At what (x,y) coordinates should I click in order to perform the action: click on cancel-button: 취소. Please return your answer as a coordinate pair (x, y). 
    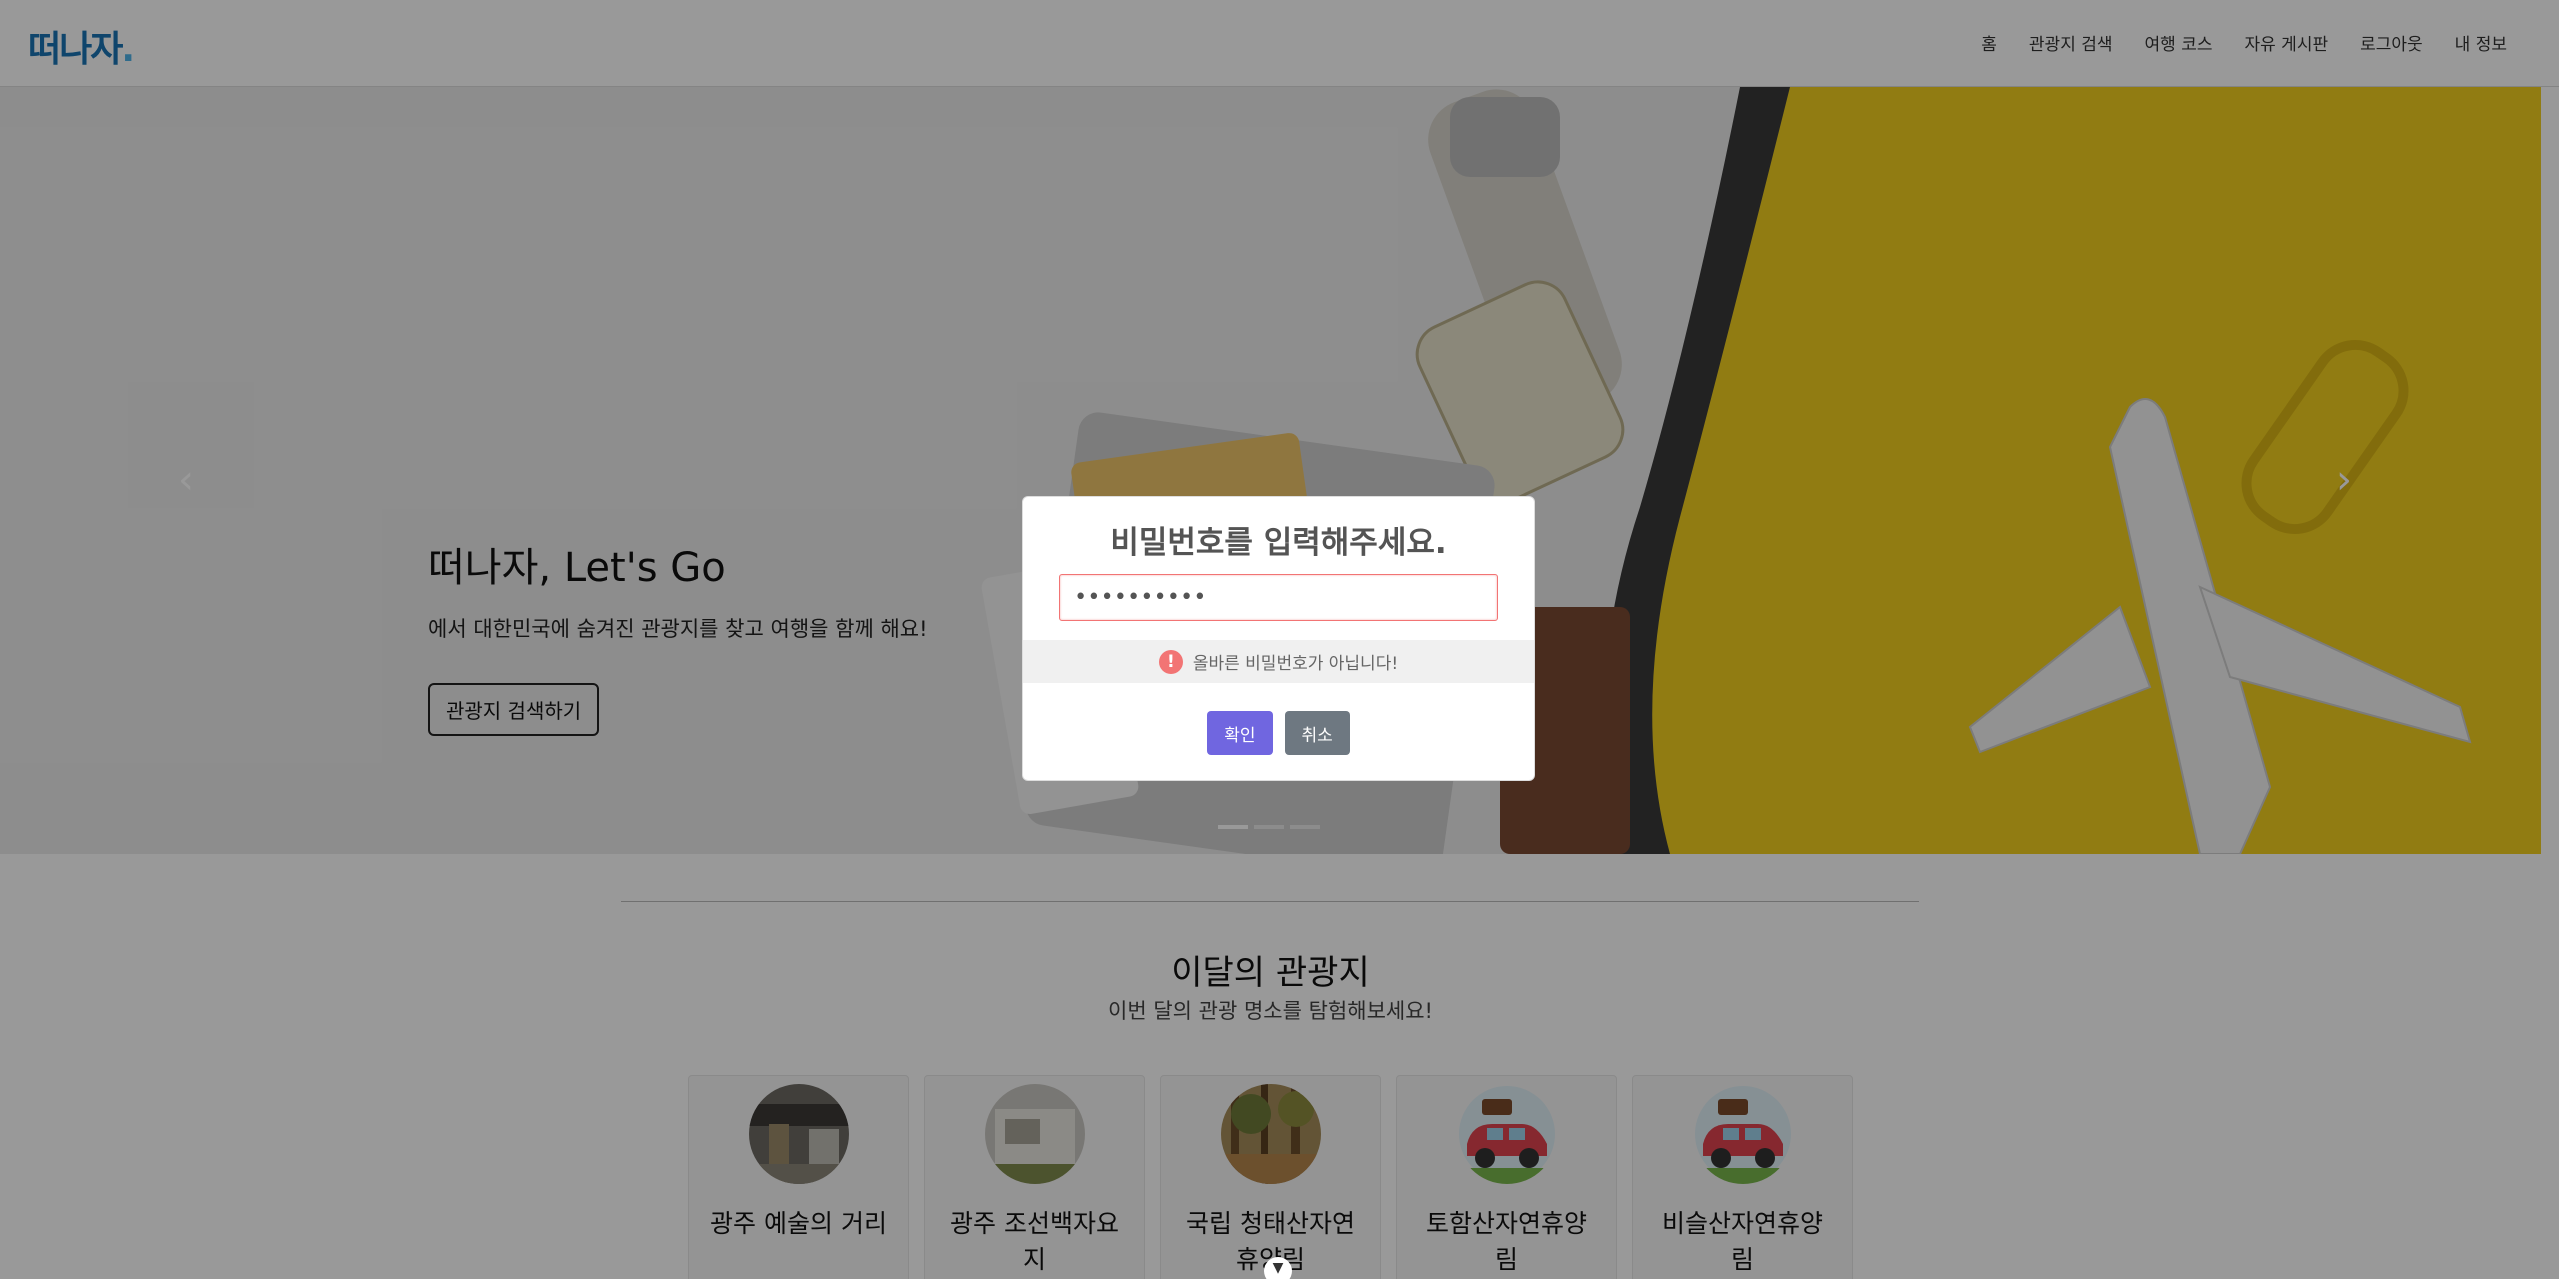
    Looking at the image, I should click on (1317, 733).